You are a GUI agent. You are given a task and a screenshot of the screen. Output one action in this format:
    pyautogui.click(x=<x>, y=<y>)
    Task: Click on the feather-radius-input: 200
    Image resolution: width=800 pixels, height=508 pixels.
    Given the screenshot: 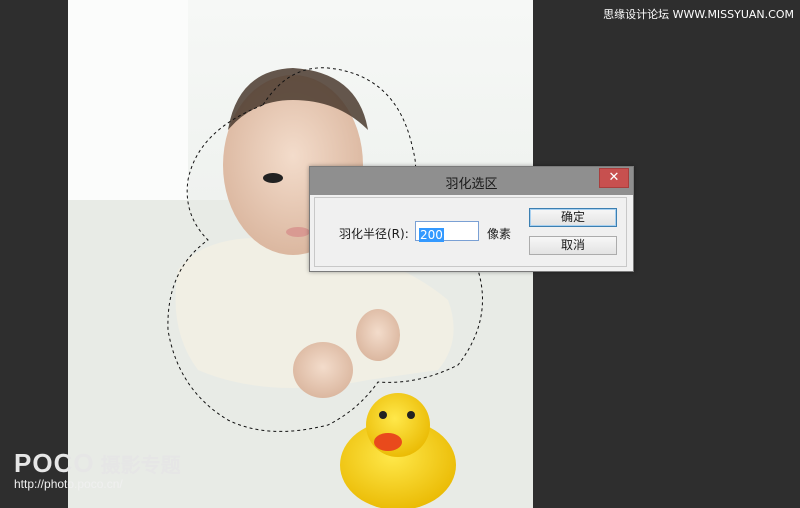 What is the action you would take?
    pyautogui.click(x=447, y=231)
    